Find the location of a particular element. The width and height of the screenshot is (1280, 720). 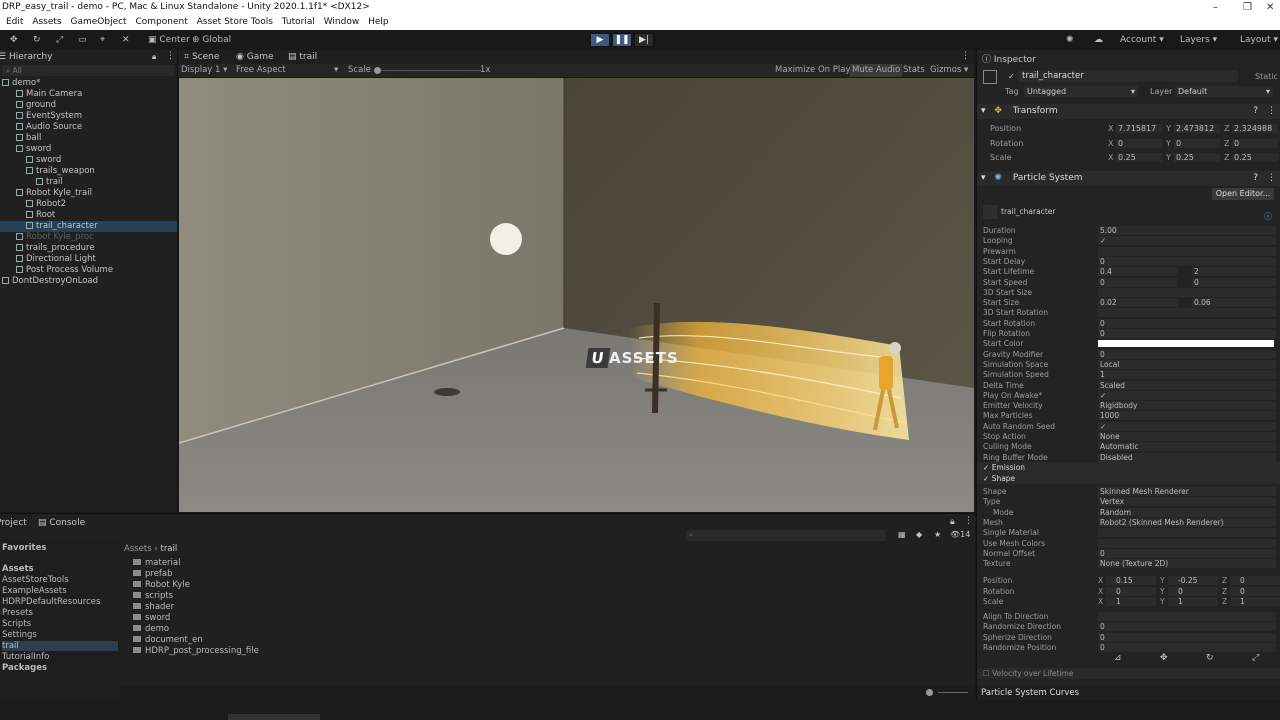

project-search-input: ⌕ is located at coordinates (786, 535).